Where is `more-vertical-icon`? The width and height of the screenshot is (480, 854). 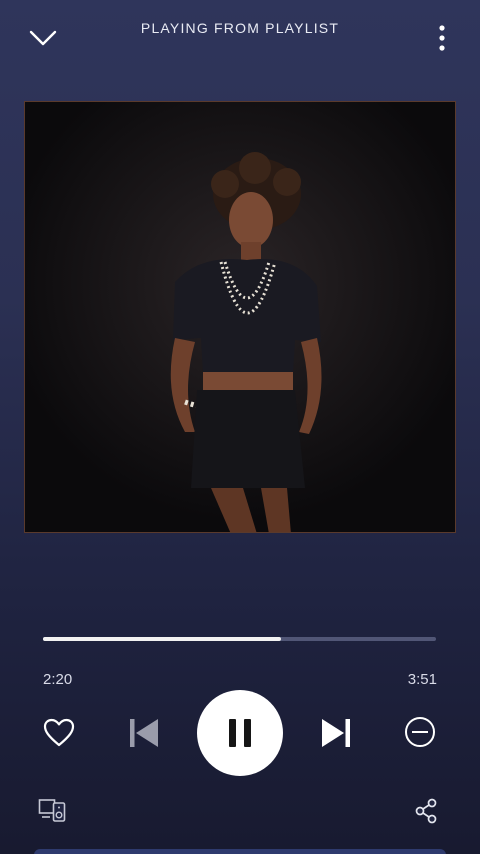 more-vertical-icon is located at coordinates (442, 38).